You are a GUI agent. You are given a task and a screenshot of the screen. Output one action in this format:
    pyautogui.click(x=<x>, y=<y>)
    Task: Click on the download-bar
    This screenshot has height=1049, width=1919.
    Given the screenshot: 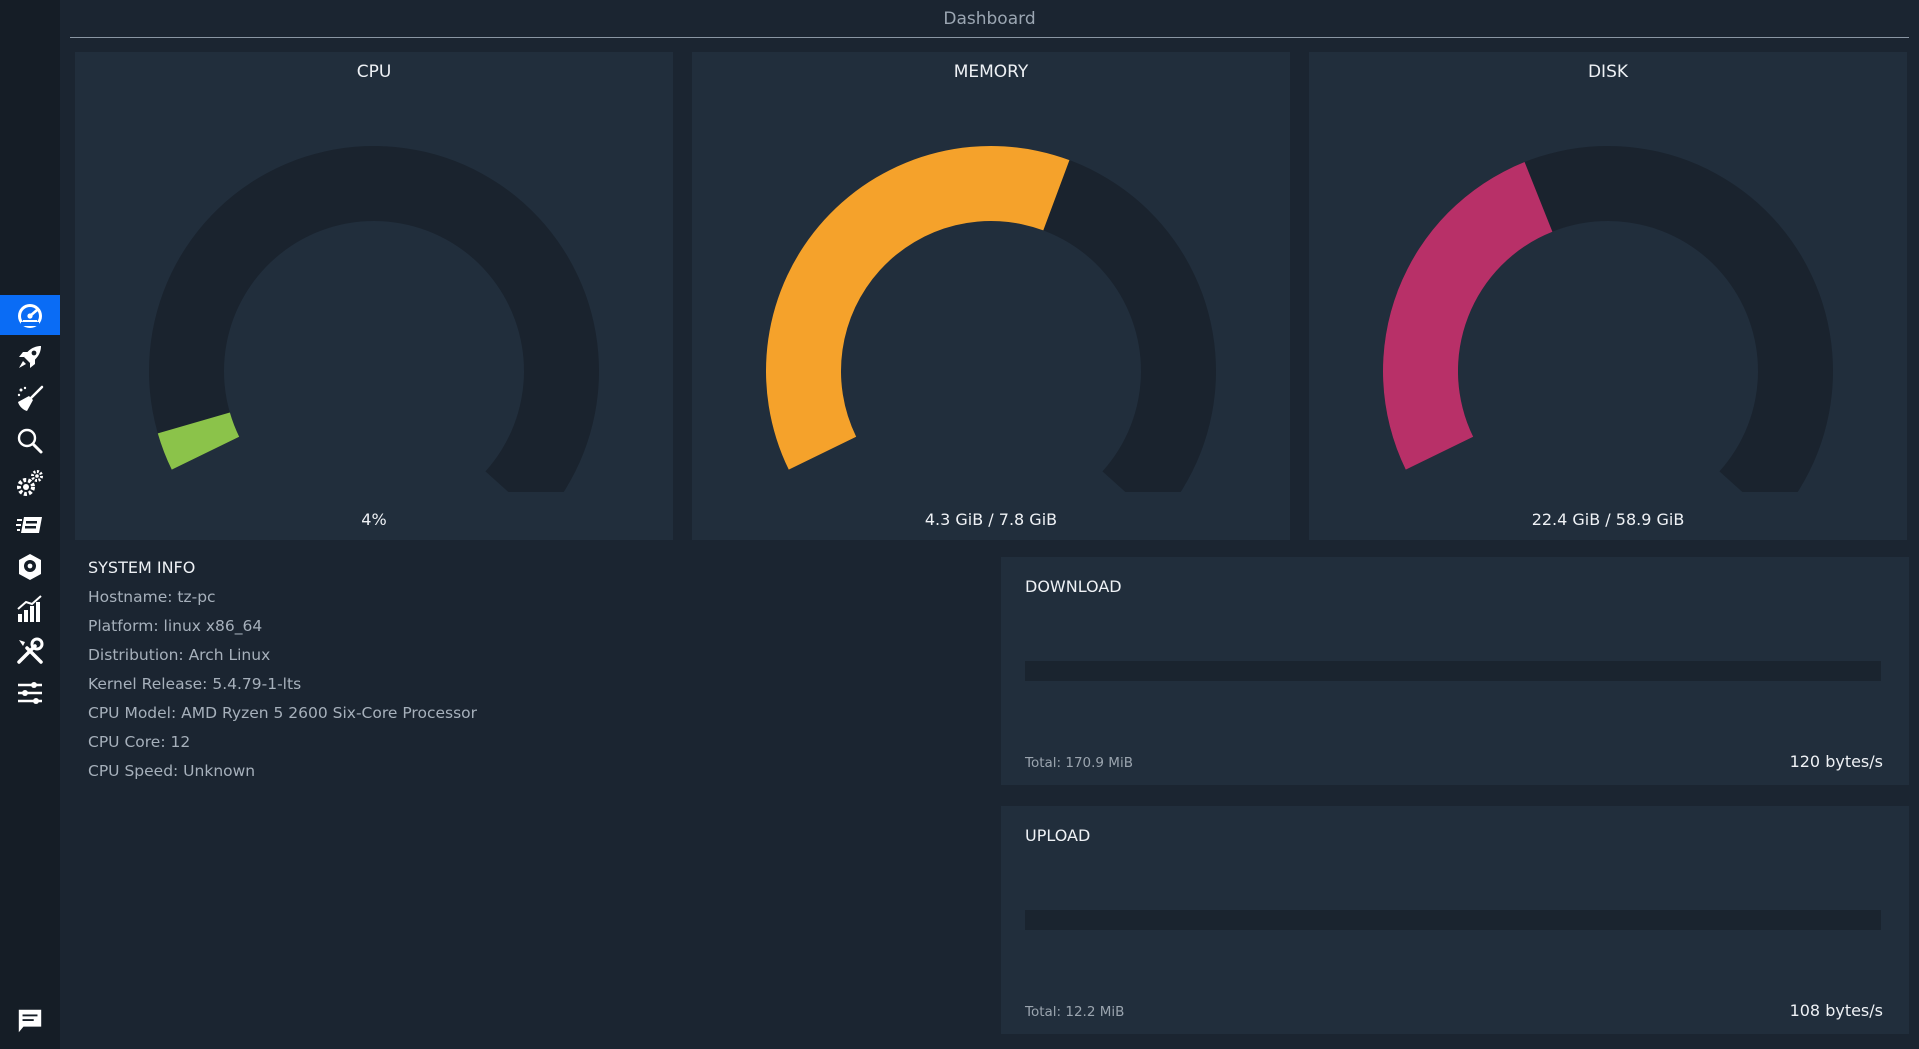 What is the action you would take?
    pyautogui.click(x=1453, y=671)
    